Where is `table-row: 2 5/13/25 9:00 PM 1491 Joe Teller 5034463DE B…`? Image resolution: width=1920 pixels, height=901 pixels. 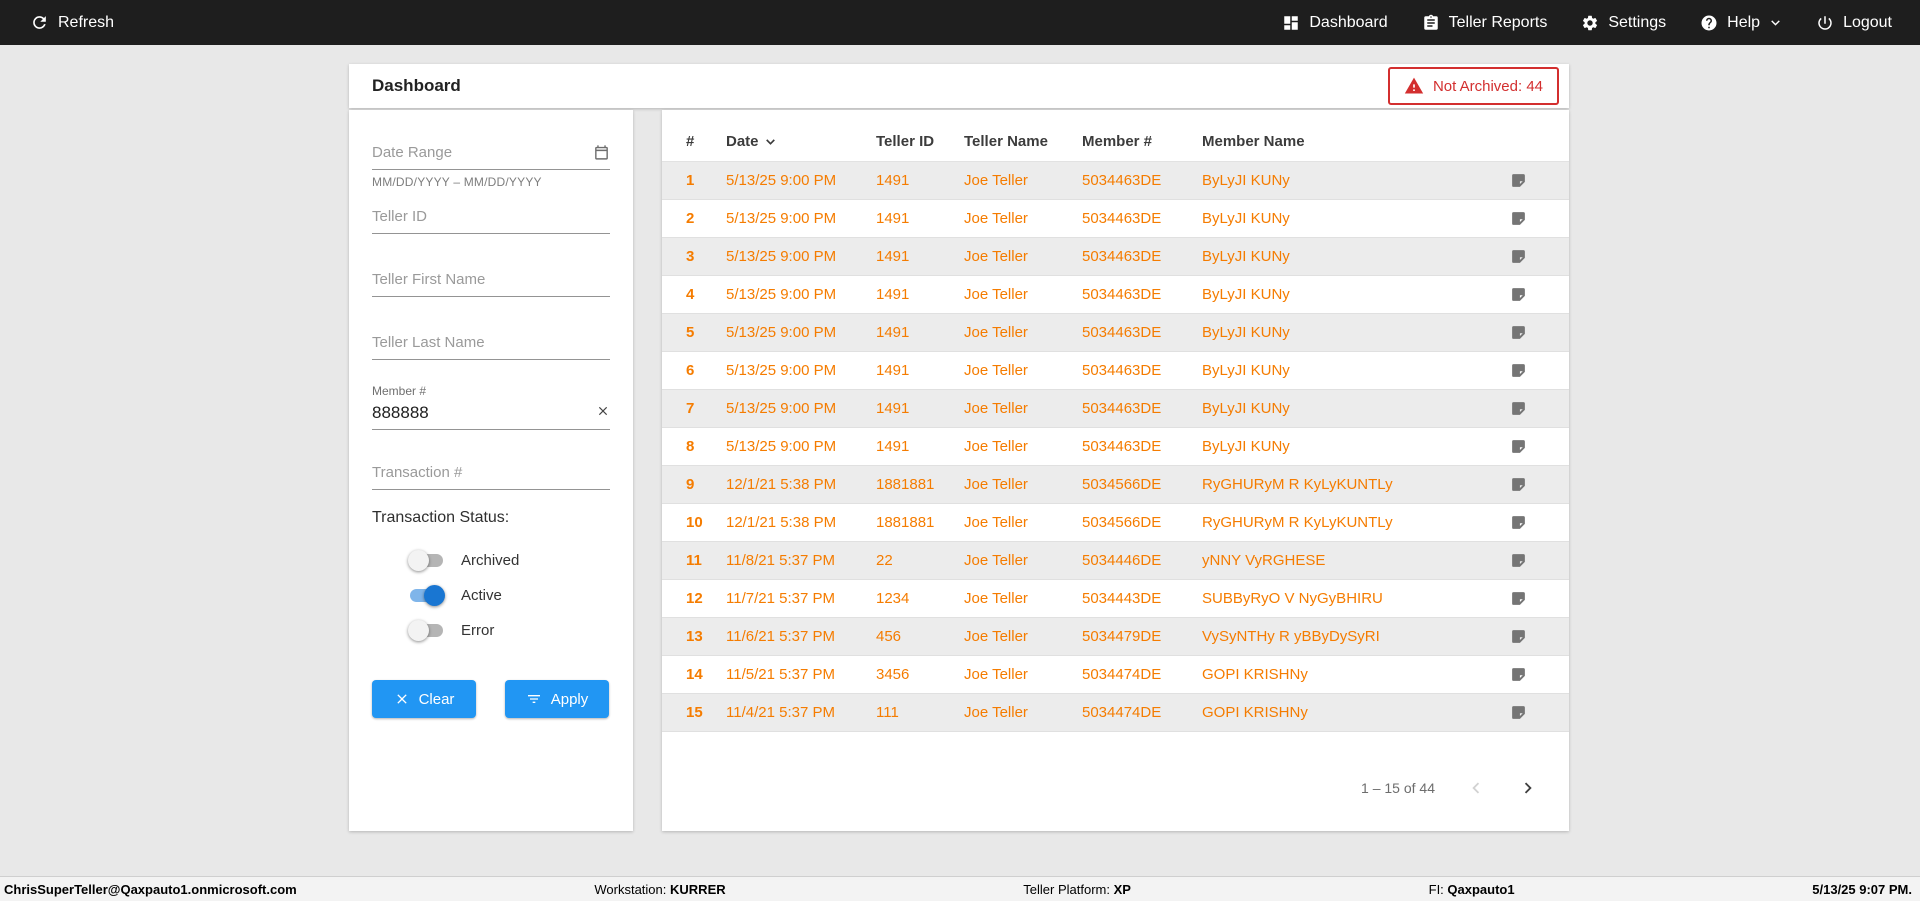
table-row: 2 5/13/25 9:00 PM 1491 Joe Teller 5034463DE B… is located at coordinates (1115, 219).